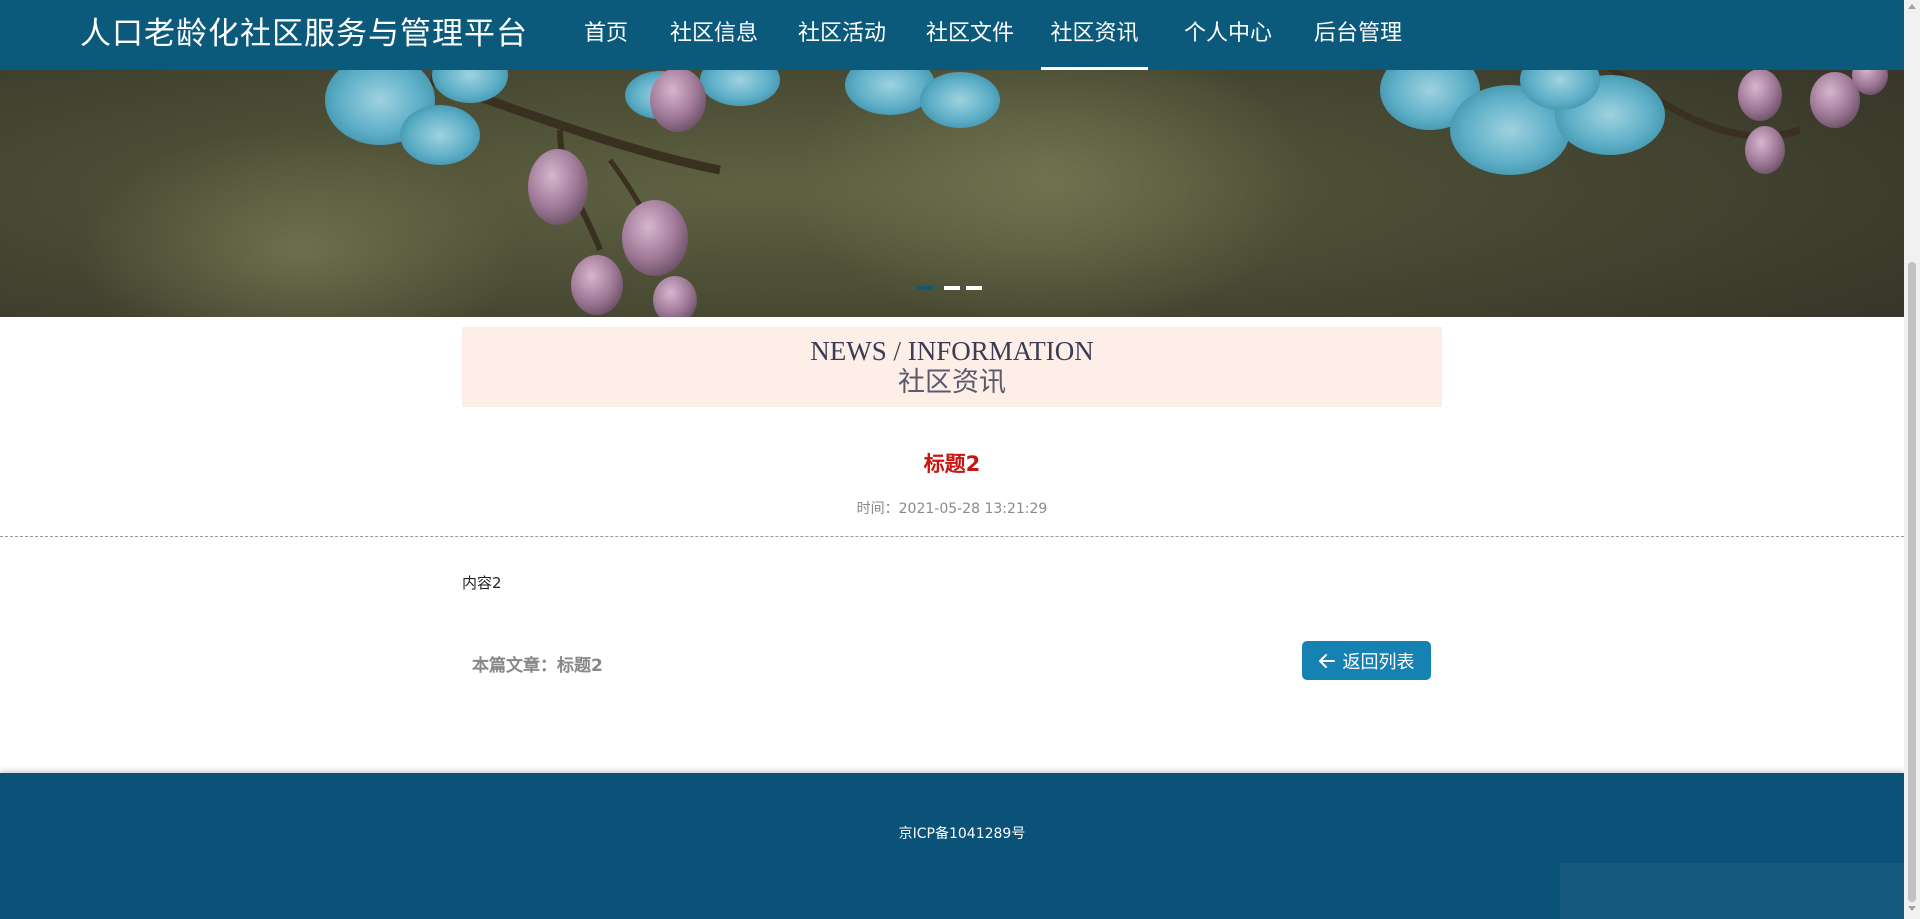 The height and width of the screenshot is (919, 1920). What do you see at coordinates (1228, 35) in the screenshot?
I see `nav-item-personal-center: 个人中心` at bounding box center [1228, 35].